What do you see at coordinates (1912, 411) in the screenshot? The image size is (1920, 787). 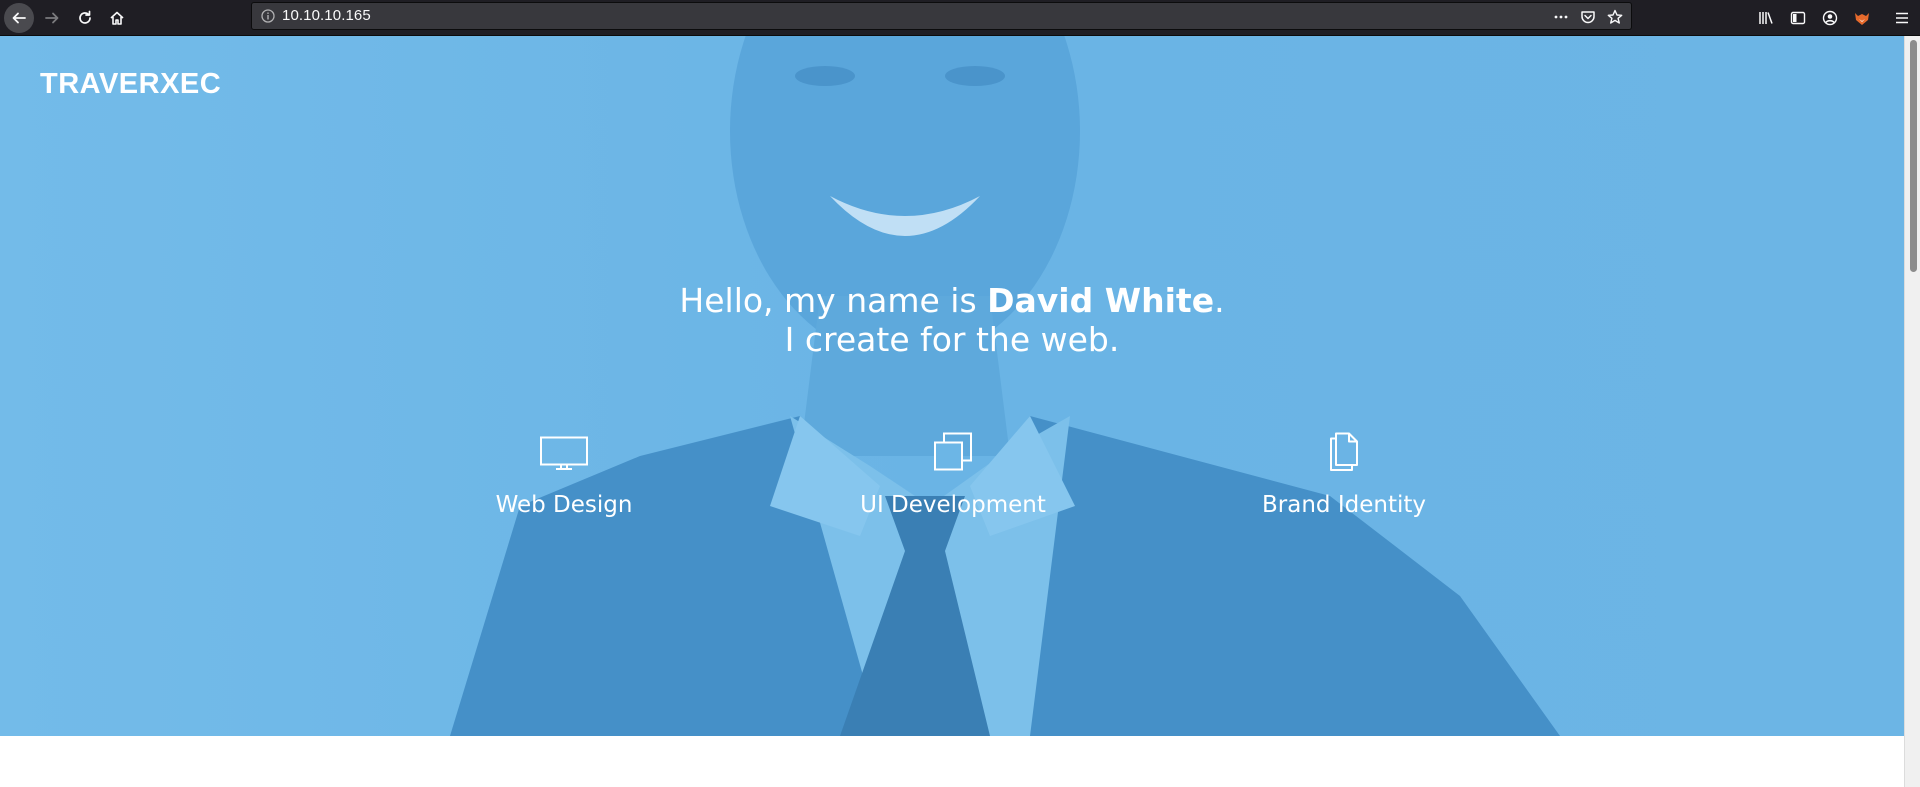 I see `page-scrollbar` at bounding box center [1912, 411].